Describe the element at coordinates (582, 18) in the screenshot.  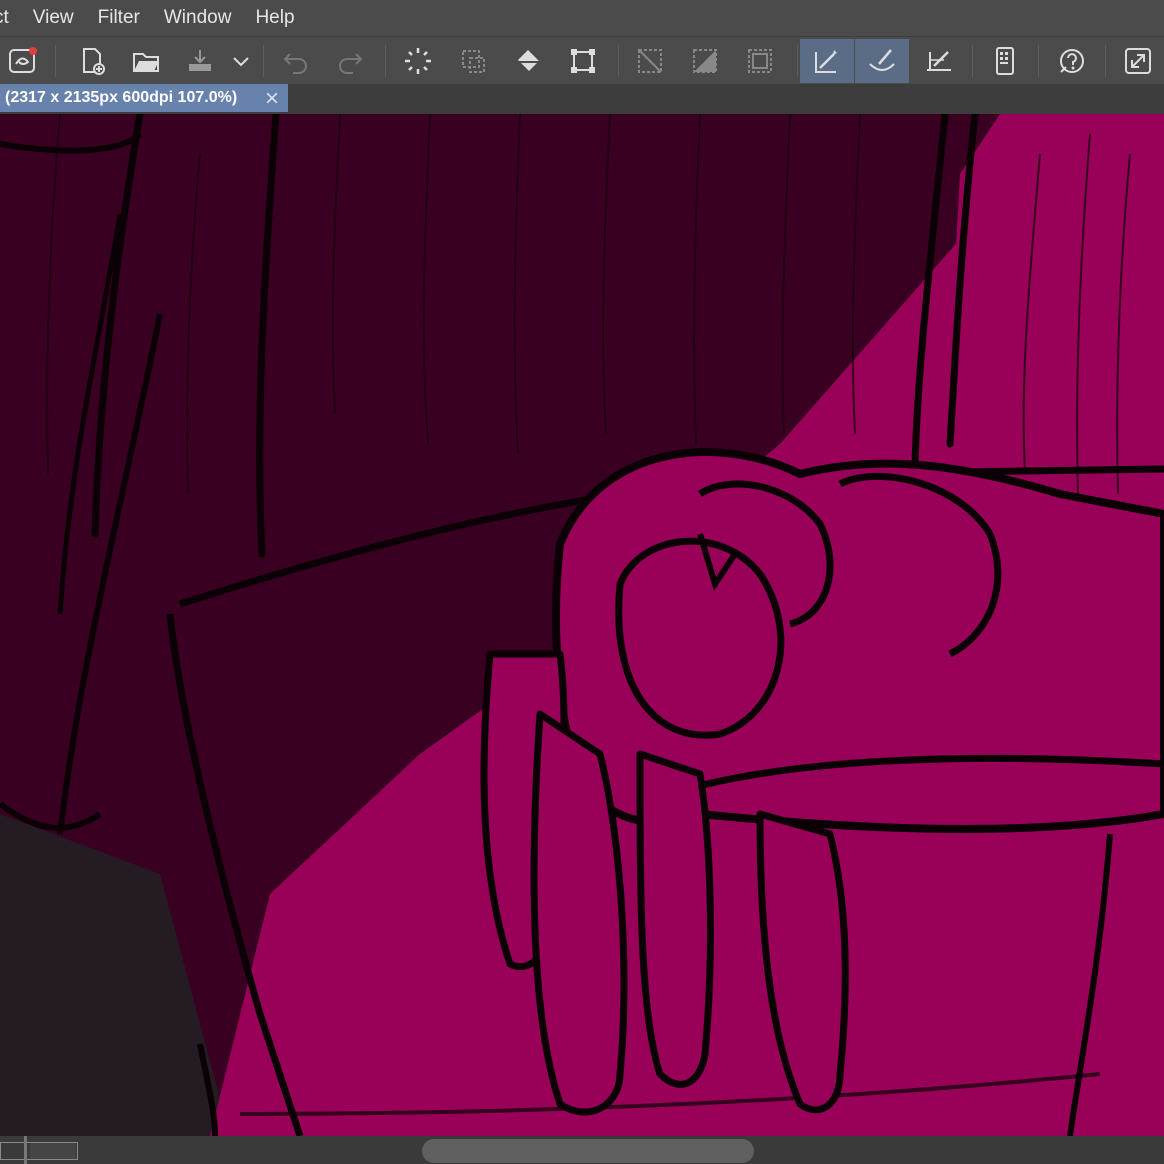
I see `menu-bar: ct View Filter Window Help` at that location.